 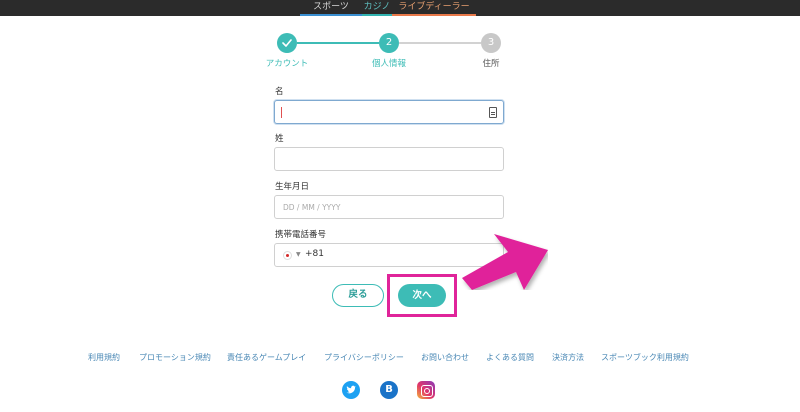 I want to click on japan-flag-icon, so click(x=287, y=255).